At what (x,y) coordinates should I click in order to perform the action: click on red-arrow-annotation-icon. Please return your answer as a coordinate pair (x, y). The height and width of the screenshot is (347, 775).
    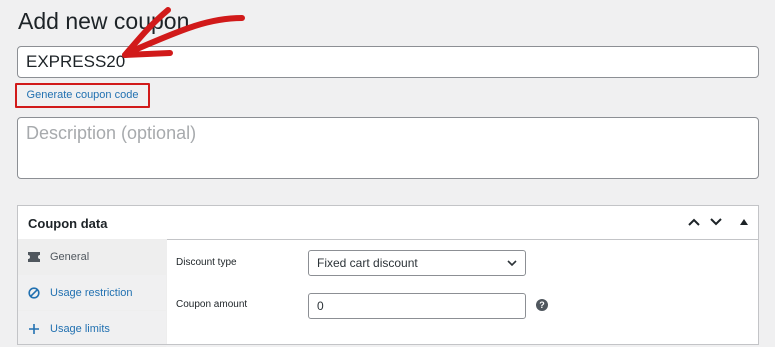
    Looking at the image, I should click on (183, 32).